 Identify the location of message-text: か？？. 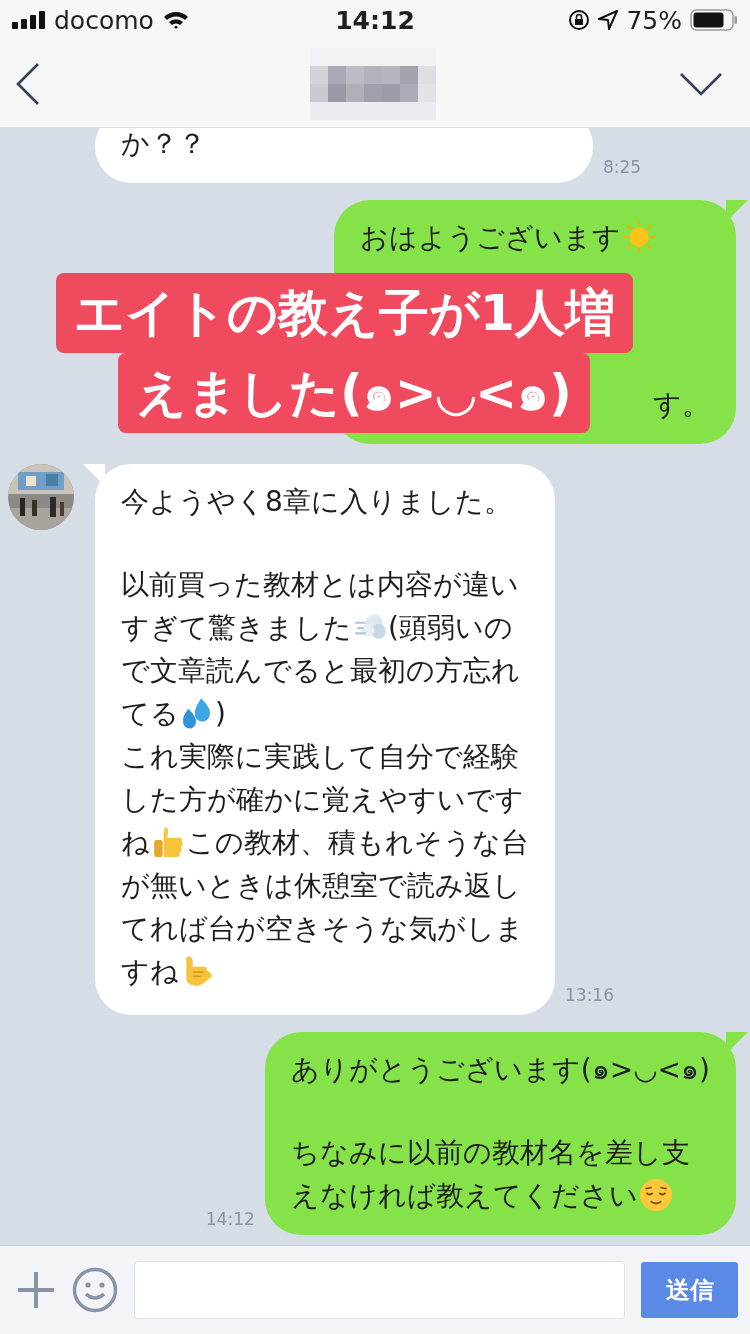
(163, 144).